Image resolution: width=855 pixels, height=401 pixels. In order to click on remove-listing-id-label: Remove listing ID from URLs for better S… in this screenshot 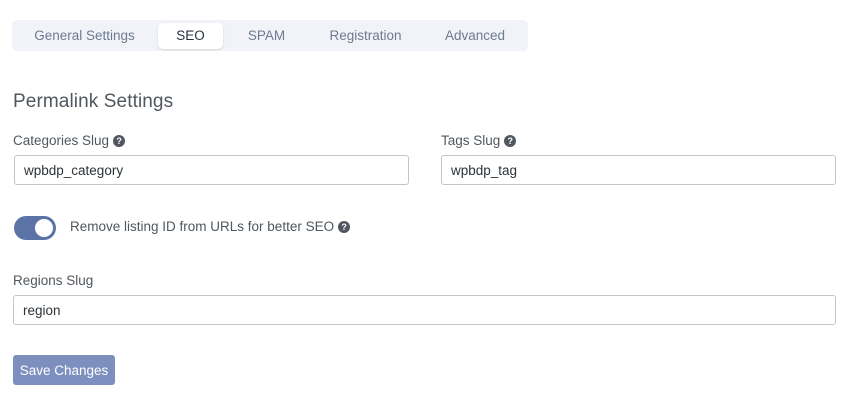, I will do `click(210, 226)`.